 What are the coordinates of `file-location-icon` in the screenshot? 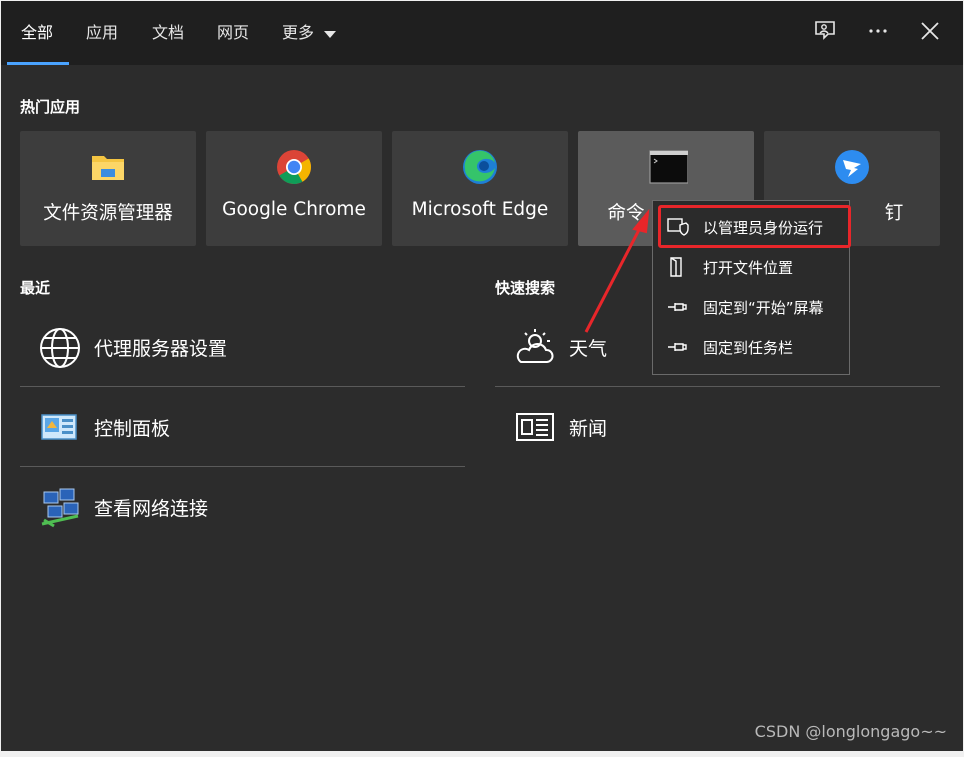 It's located at (678, 267).